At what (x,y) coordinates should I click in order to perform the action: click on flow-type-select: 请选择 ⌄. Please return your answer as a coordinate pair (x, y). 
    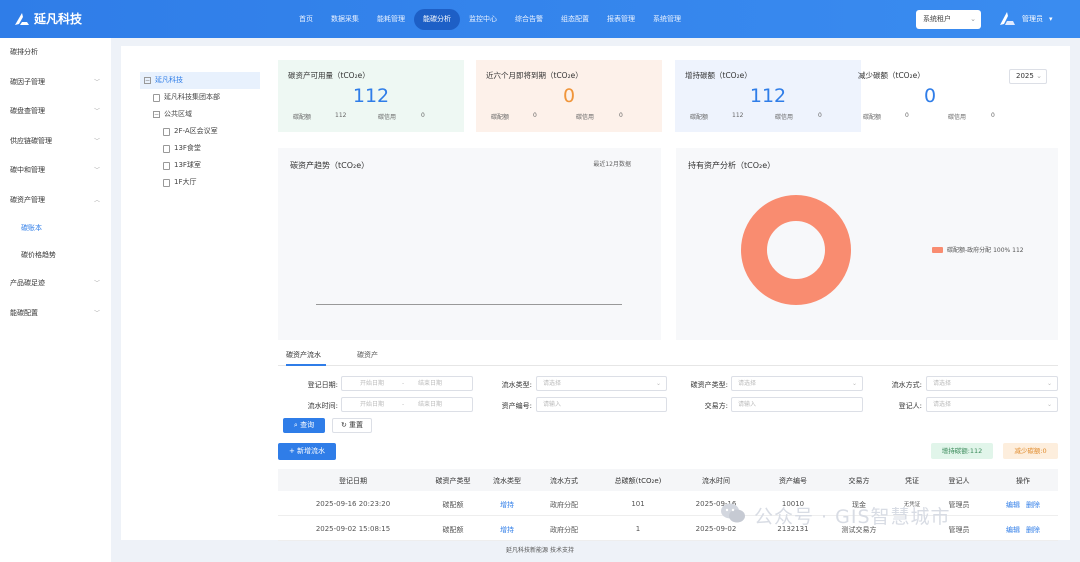
    Looking at the image, I should click on (601, 383).